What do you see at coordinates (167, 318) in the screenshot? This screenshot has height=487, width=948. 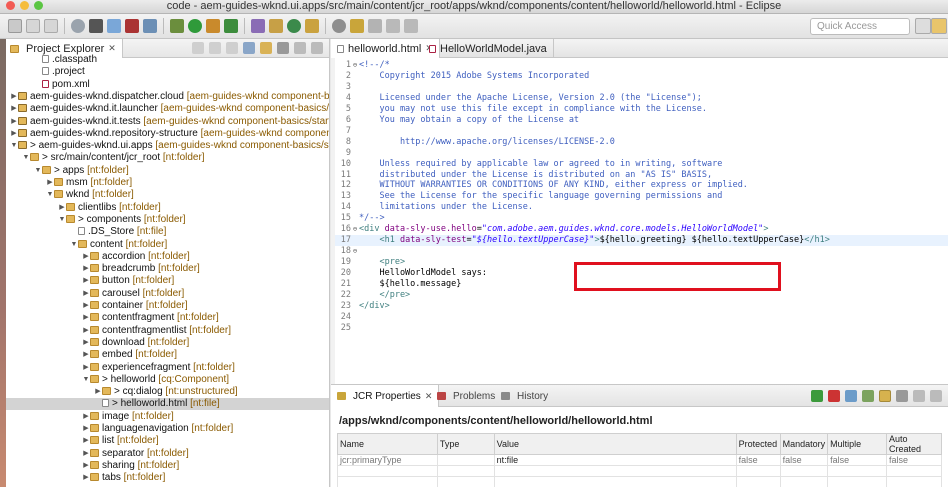 I see `tree-item: ▶ contentfragment [nt:folder]` at bounding box center [167, 318].